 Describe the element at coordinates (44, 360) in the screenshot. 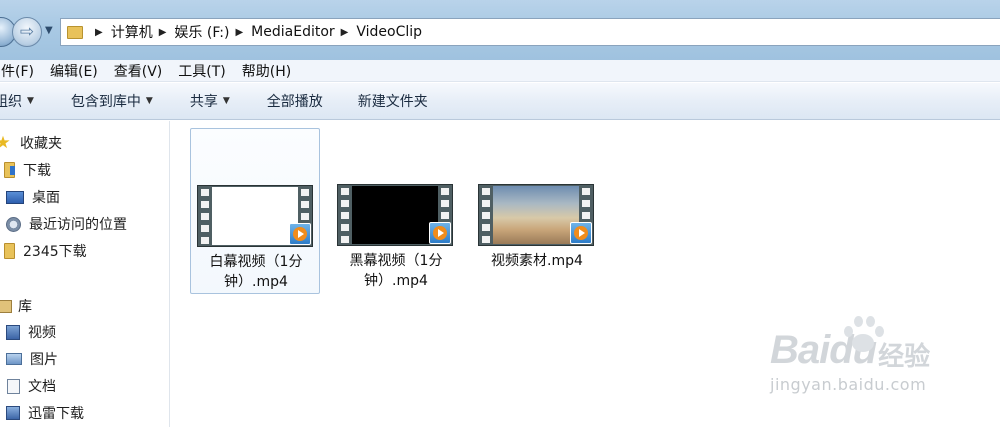

I see `sidebar-item-label: 图片` at that location.